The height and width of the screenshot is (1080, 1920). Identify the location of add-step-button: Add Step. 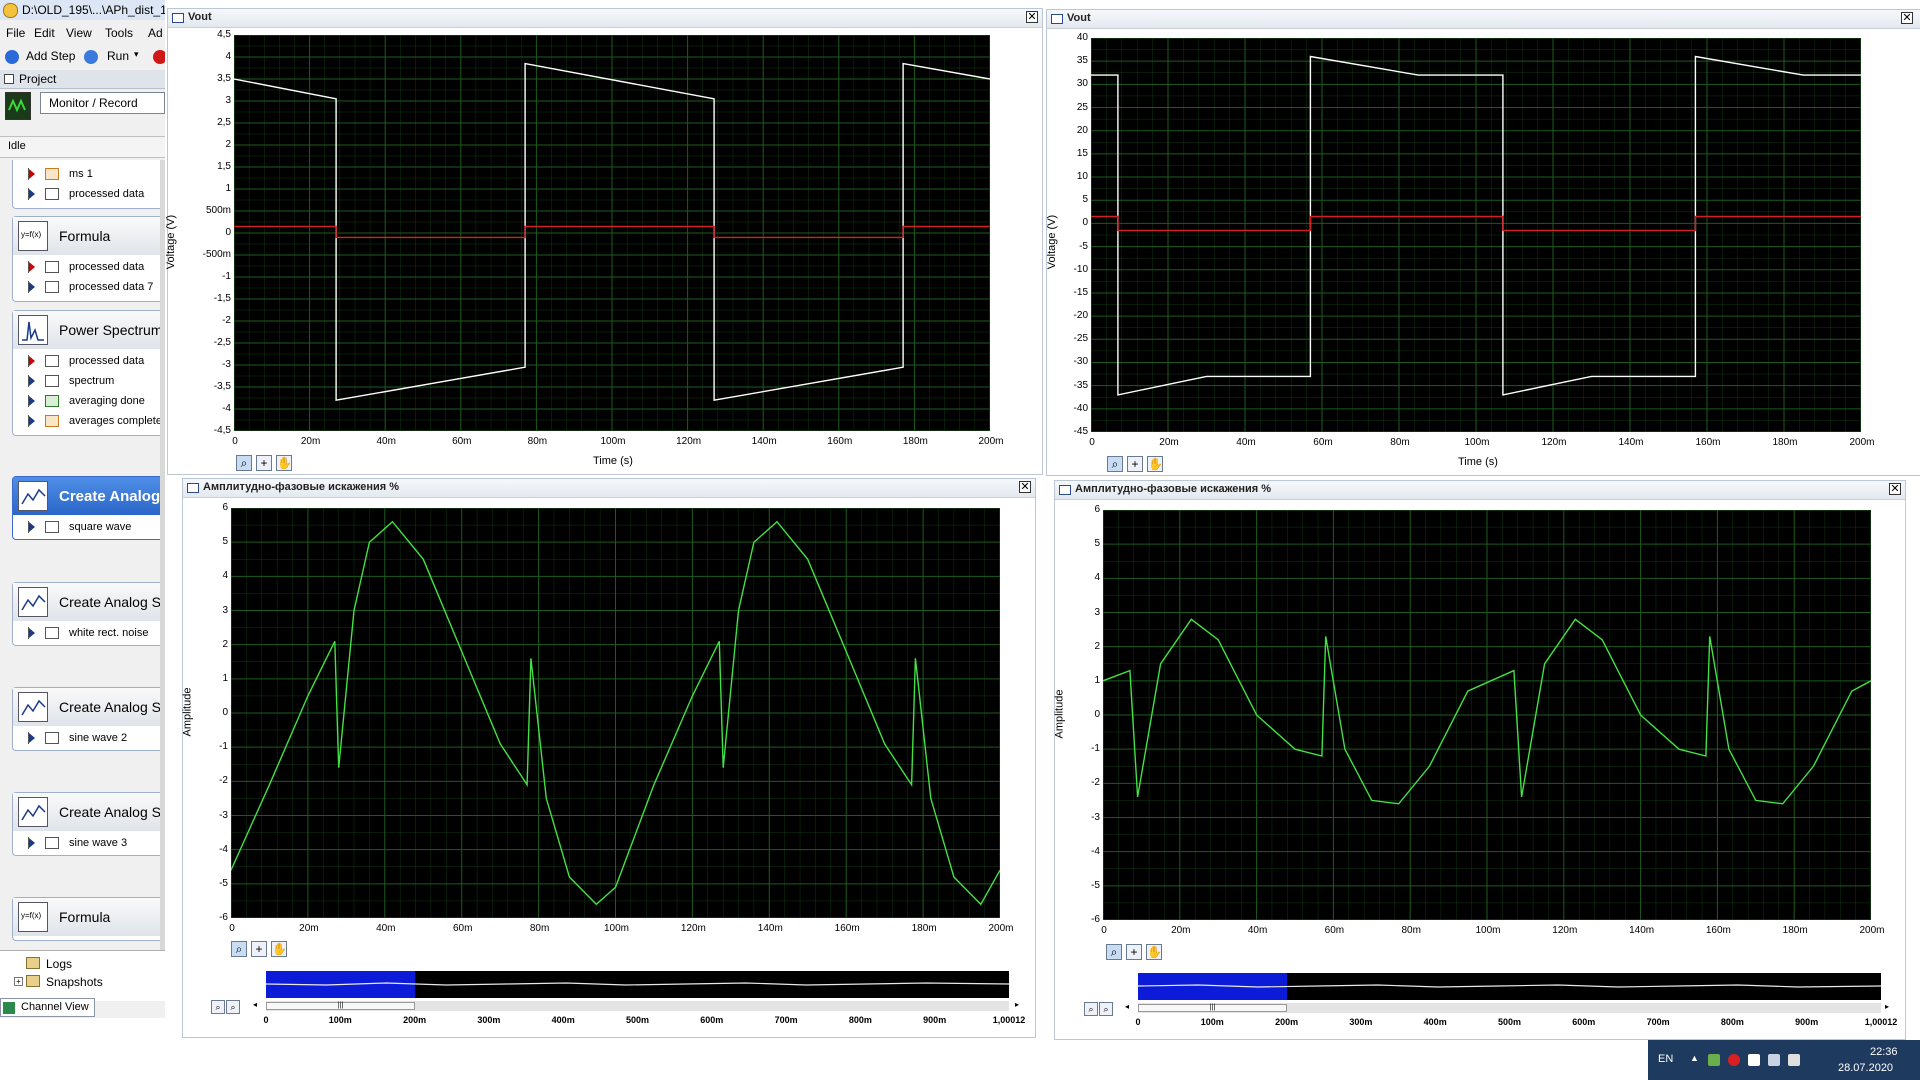
(50, 56).